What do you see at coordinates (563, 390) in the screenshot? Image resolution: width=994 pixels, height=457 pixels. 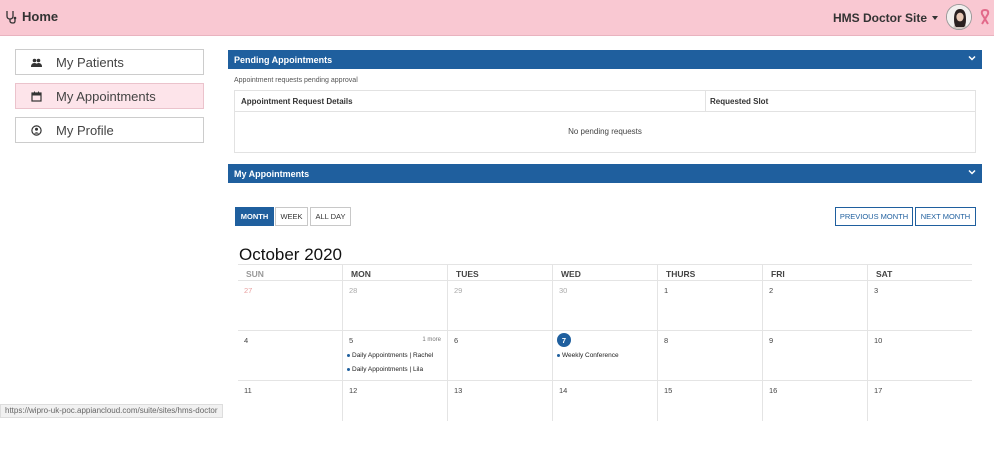 I see `day-number: 14` at bounding box center [563, 390].